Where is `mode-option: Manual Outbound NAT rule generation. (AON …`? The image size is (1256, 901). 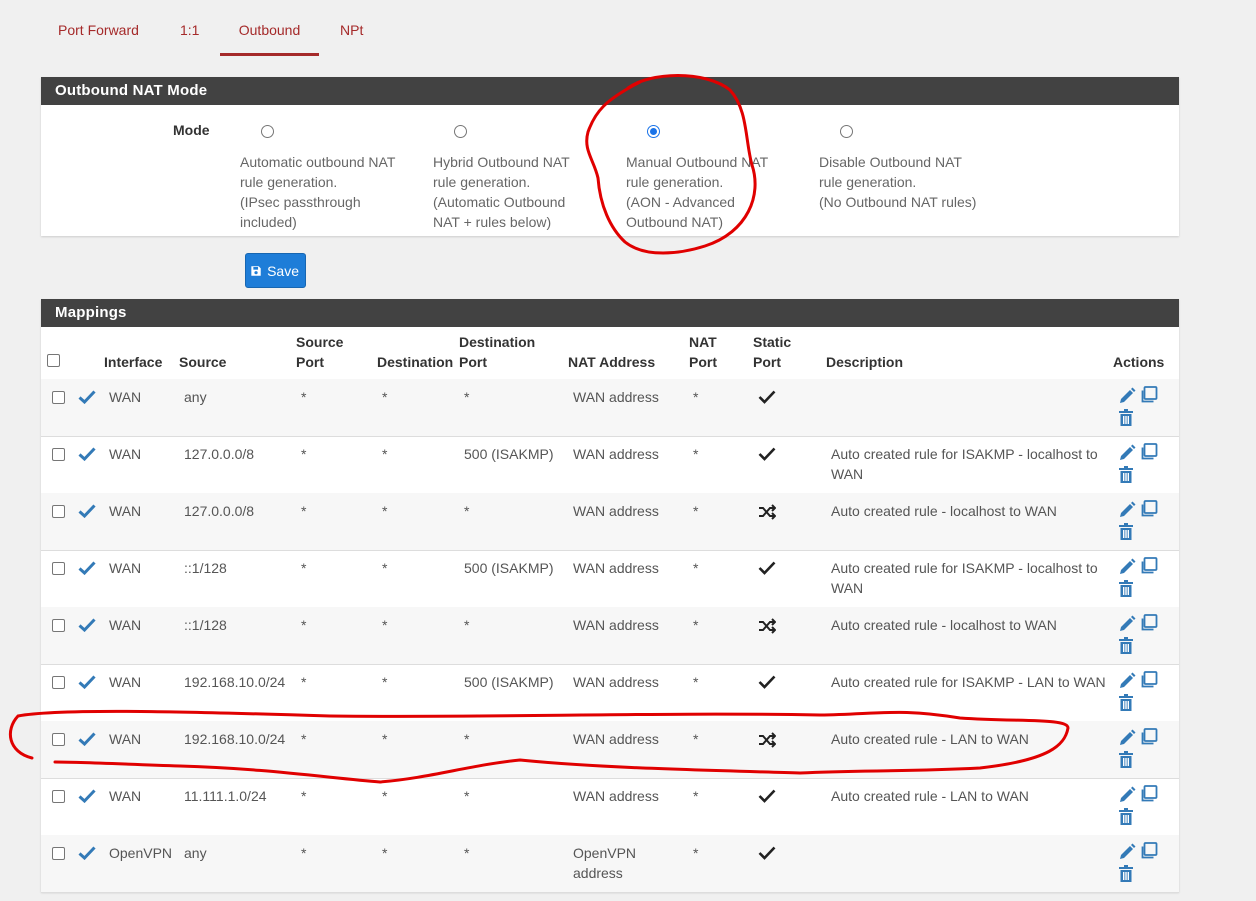 mode-option: Manual Outbound NAT rule generation. (AON … is located at coordinates (713, 177).